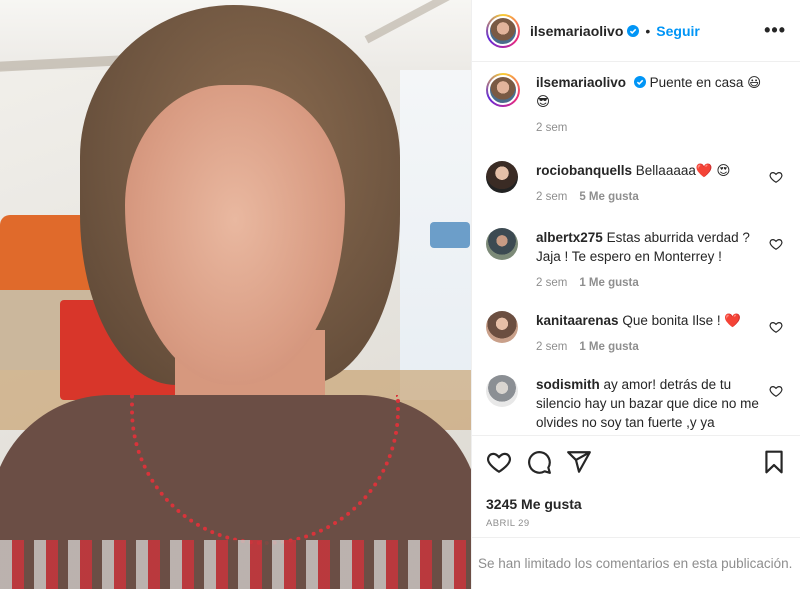 Image resolution: width=800 pixels, height=589 pixels. What do you see at coordinates (636, 482) in the screenshot?
I see `post-actions: 3245 Me gusta ABRIL 29` at bounding box center [636, 482].